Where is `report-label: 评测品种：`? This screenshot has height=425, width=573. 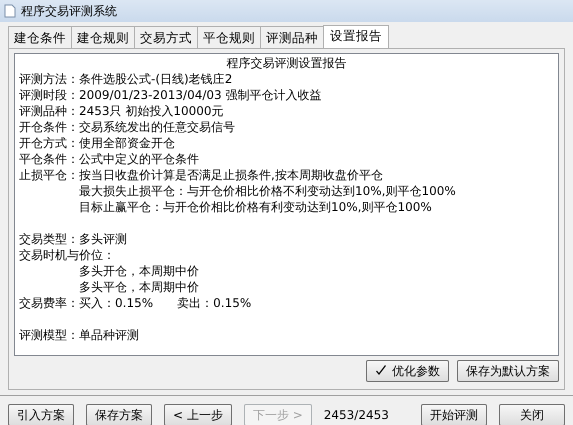 report-label: 评测品种： is located at coordinates (49, 111).